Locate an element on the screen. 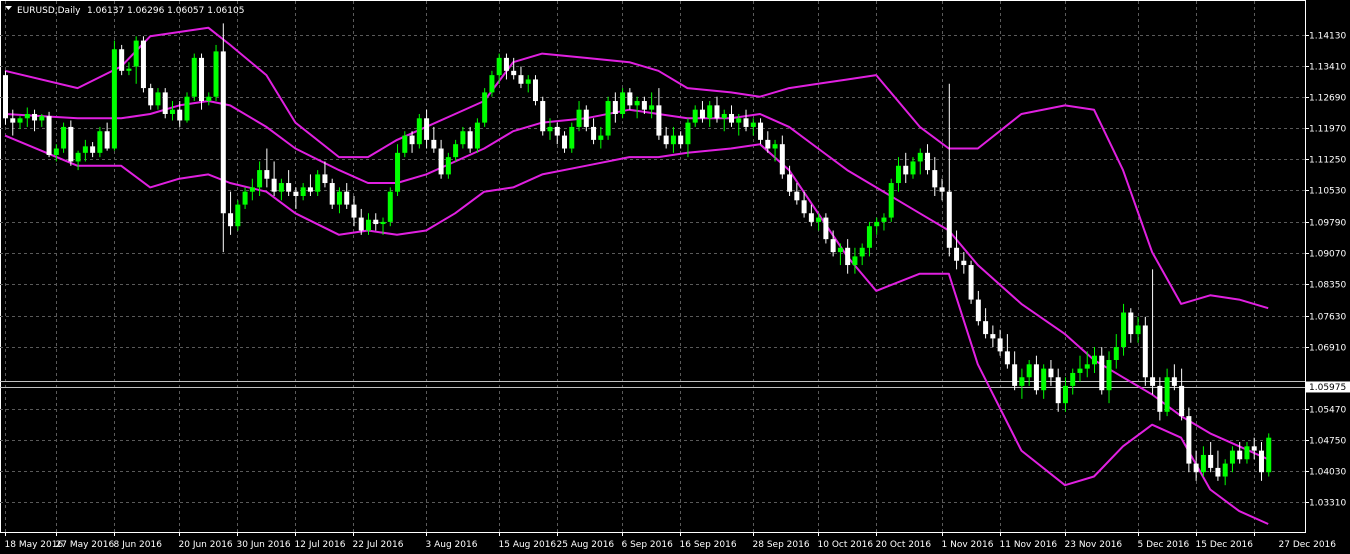 This screenshot has width=1350, height=554. x-tick-label: 11 Nov 2016 is located at coordinates (1029, 545).